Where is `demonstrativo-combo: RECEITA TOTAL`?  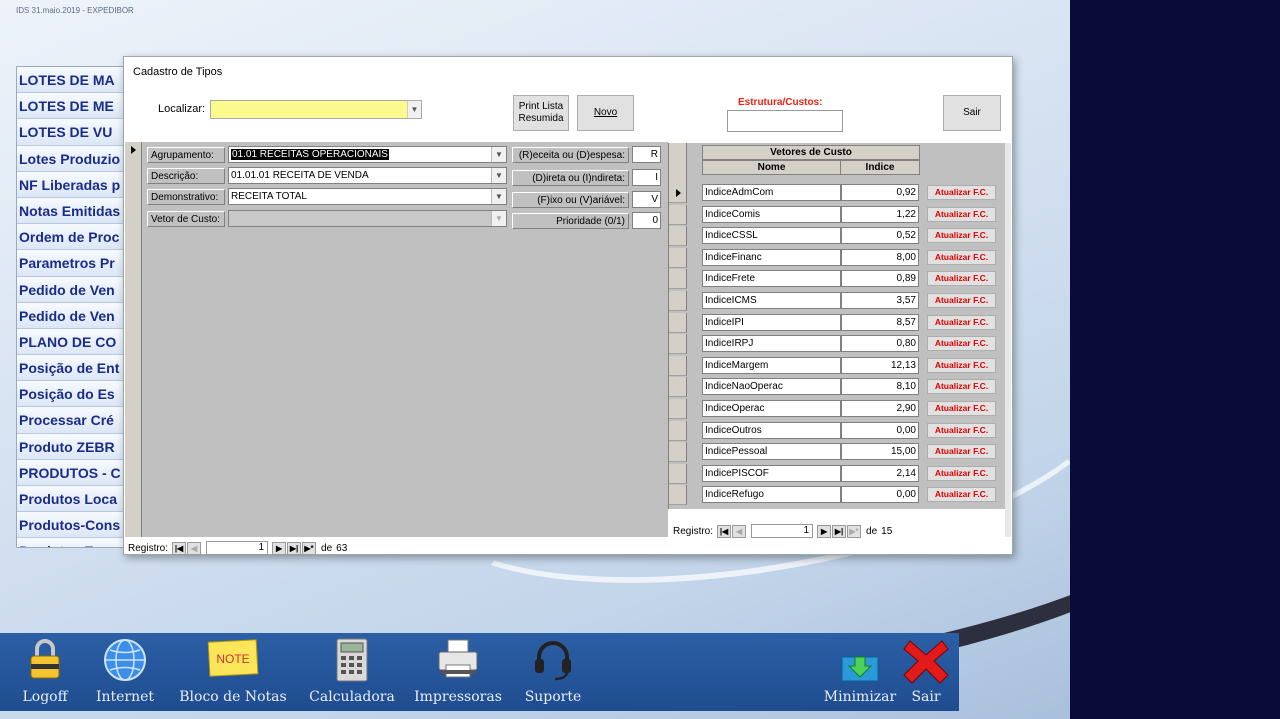
demonstrativo-combo: RECEITA TOTAL is located at coordinates (367, 196).